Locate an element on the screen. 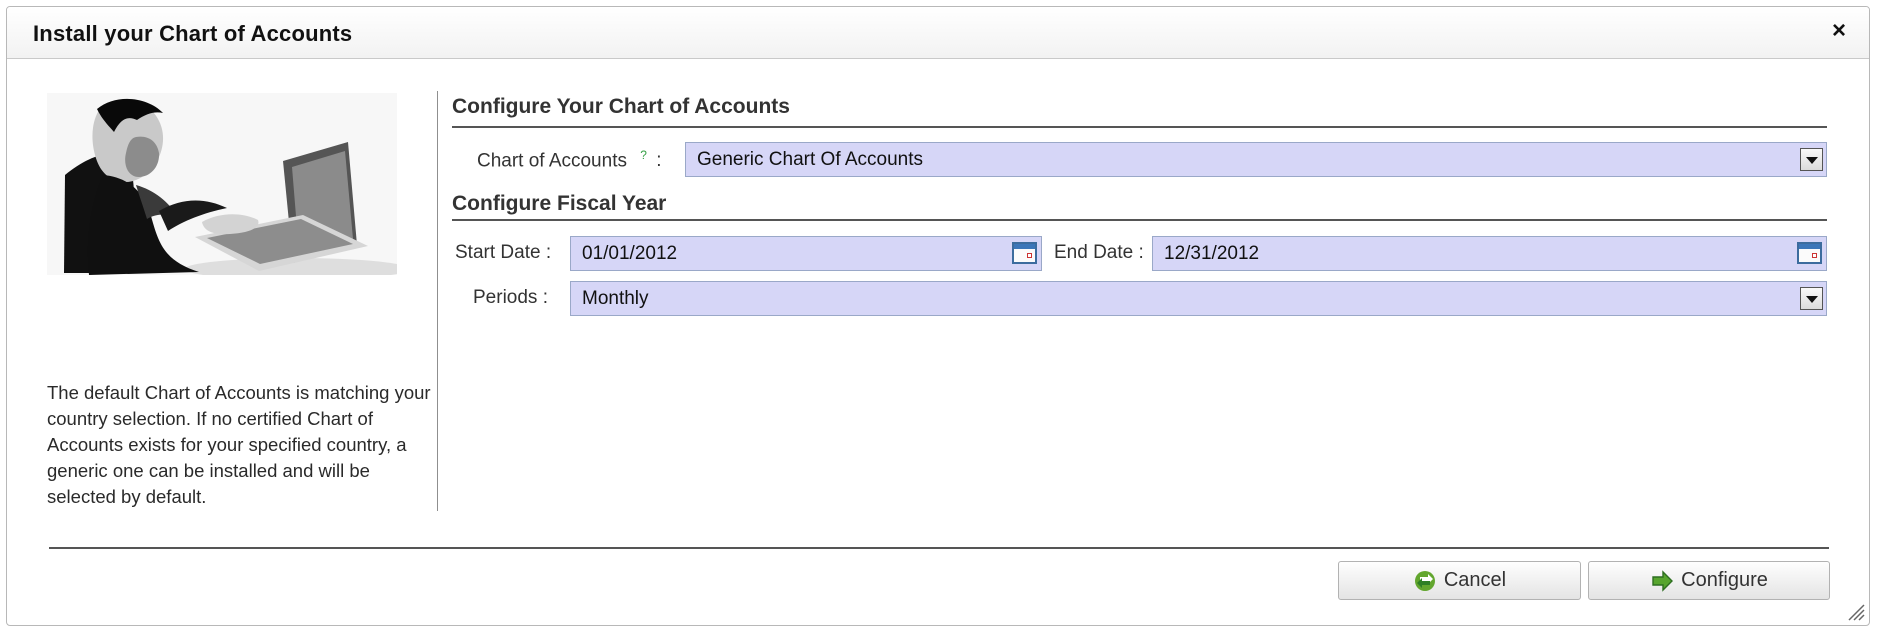 The image size is (1880, 633). dialog-titlebar: Install your Chart of Accounts × is located at coordinates (938, 33).